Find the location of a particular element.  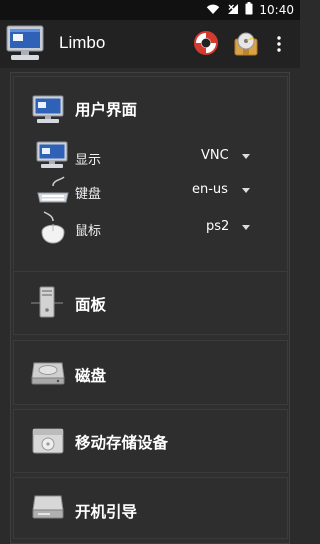

keyboard-label: 键盘 is located at coordinates (88, 194).